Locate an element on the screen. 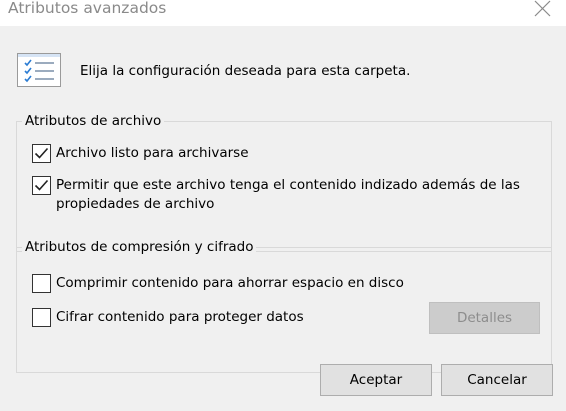  close-button is located at coordinates (542, 11).